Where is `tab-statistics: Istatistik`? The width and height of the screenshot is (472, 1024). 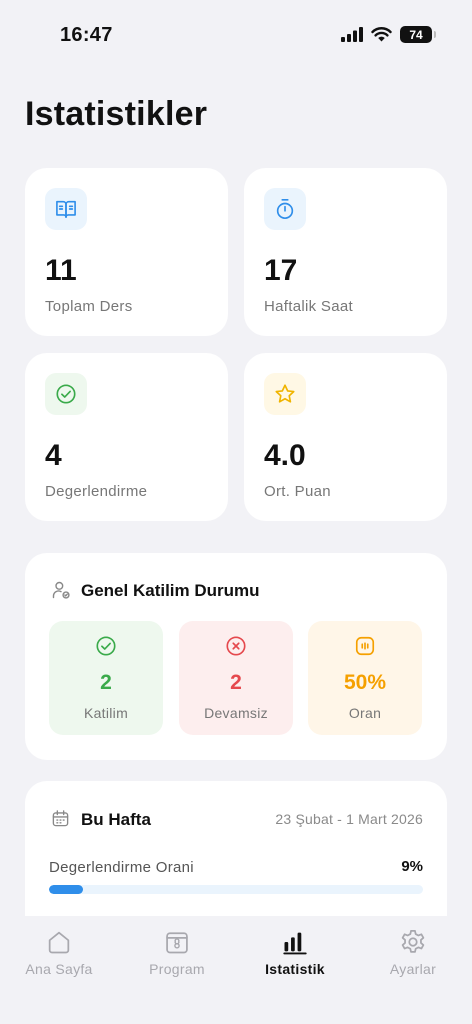
tab-statistics: Istatistik is located at coordinates (295, 956).